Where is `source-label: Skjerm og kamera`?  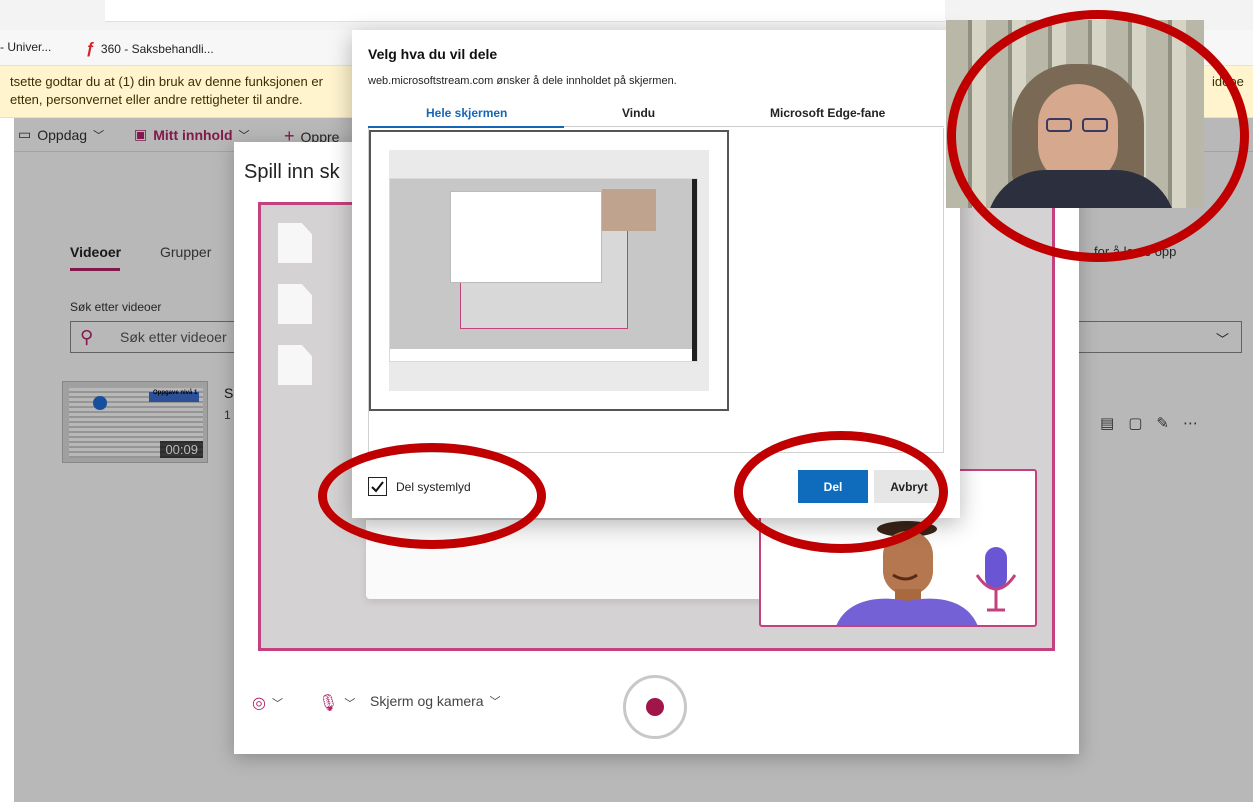
source-label: Skjerm og kamera is located at coordinates (427, 701).